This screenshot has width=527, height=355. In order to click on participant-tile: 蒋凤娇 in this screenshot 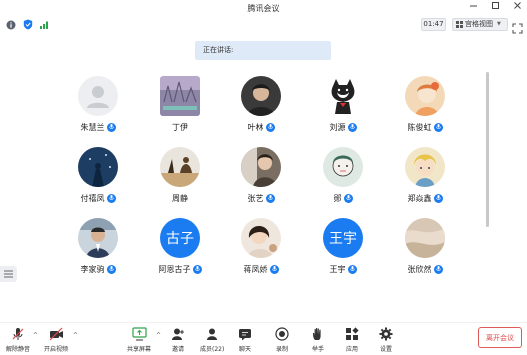, I will do `click(261, 247)`.